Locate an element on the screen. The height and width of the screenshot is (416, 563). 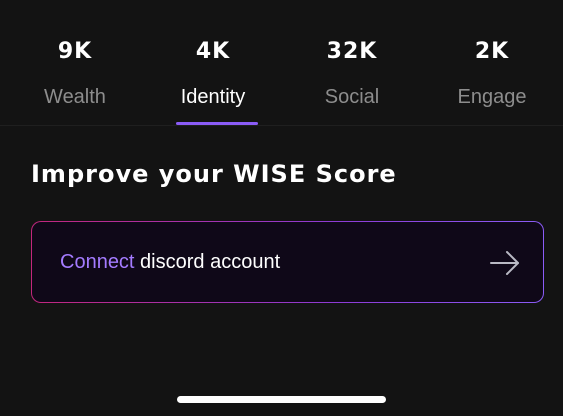
tab-label: Identity is located at coordinates (213, 97).